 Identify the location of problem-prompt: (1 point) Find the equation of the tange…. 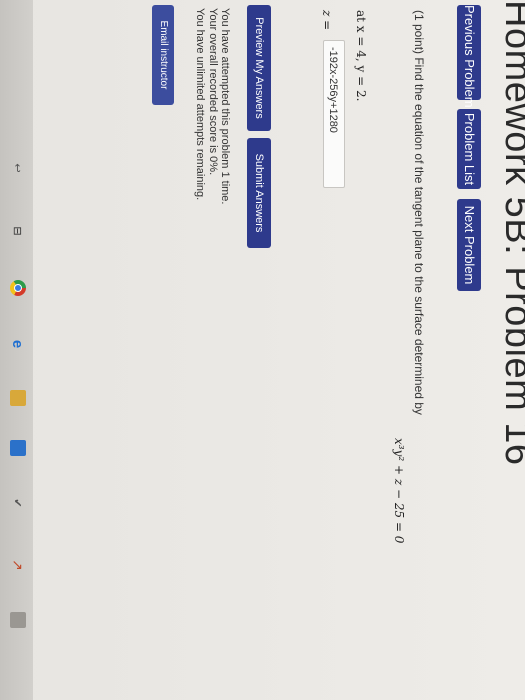
(419, 212).